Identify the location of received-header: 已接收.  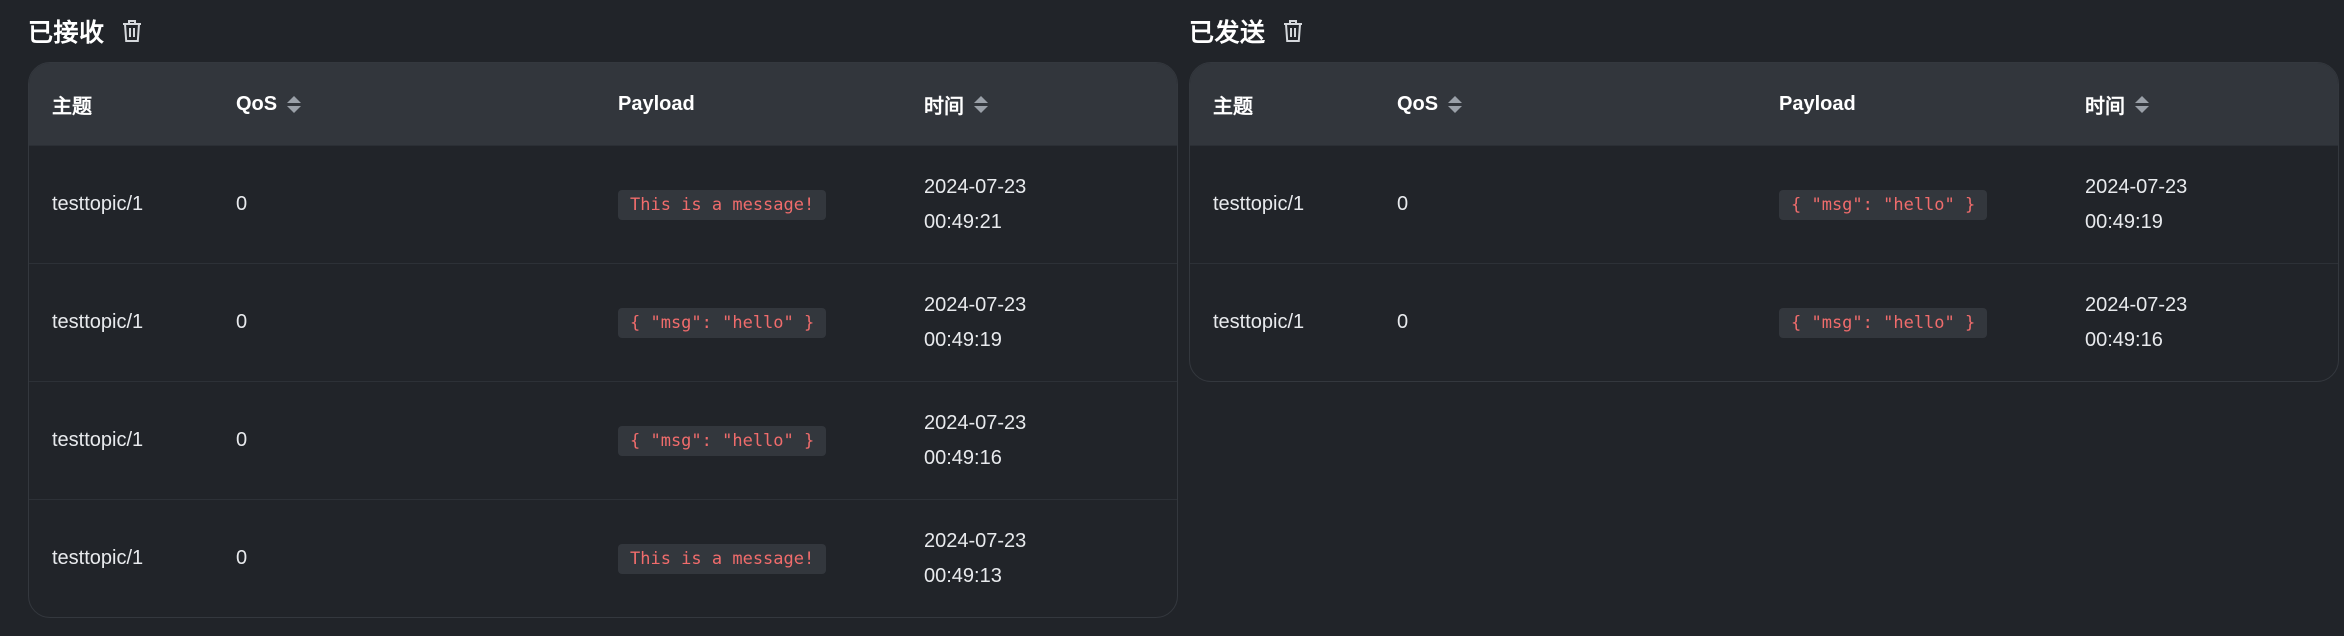
(603, 31).